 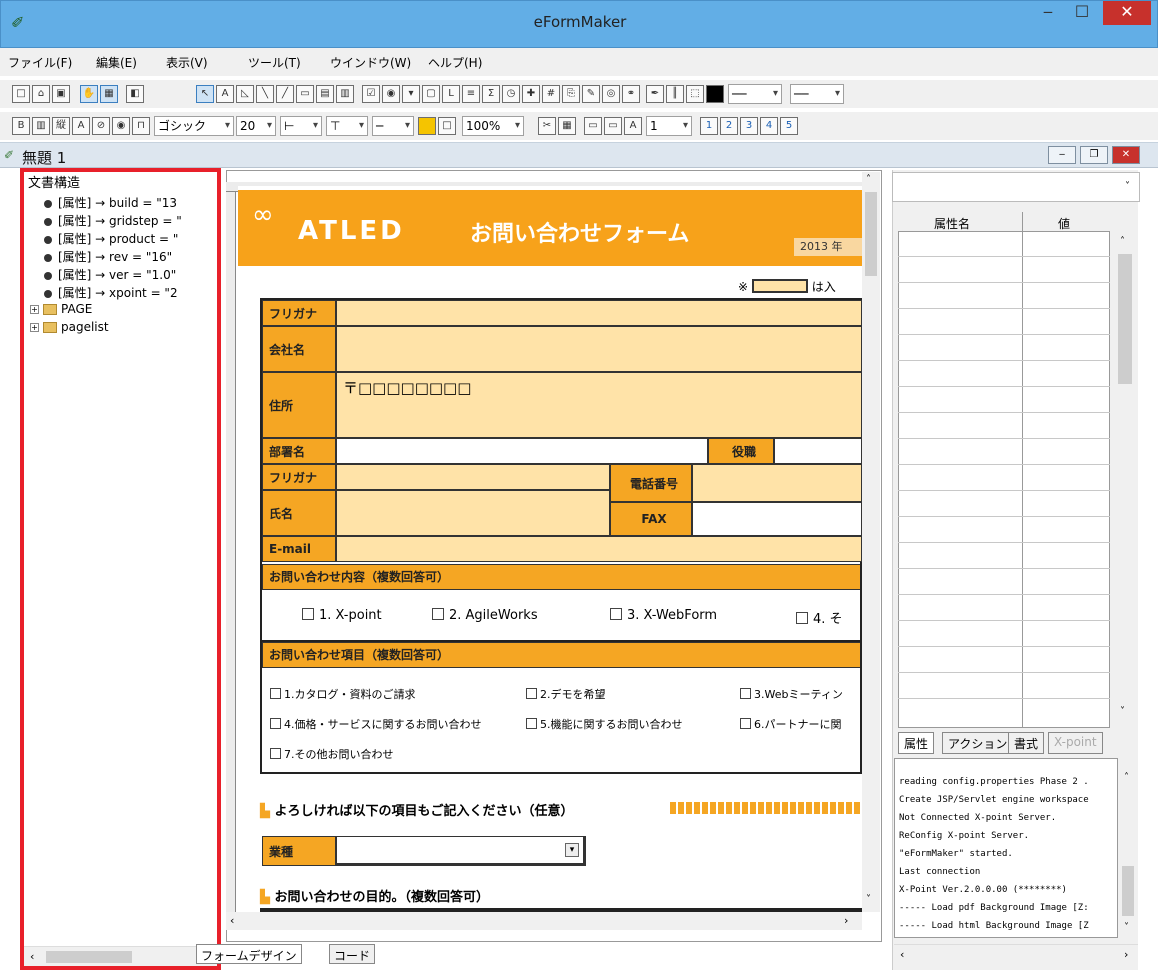 What do you see at coordinates (194, 126) in the screenshot?
I see `font-family-select: ゴシック ▾` at bounding box center [194, 126].